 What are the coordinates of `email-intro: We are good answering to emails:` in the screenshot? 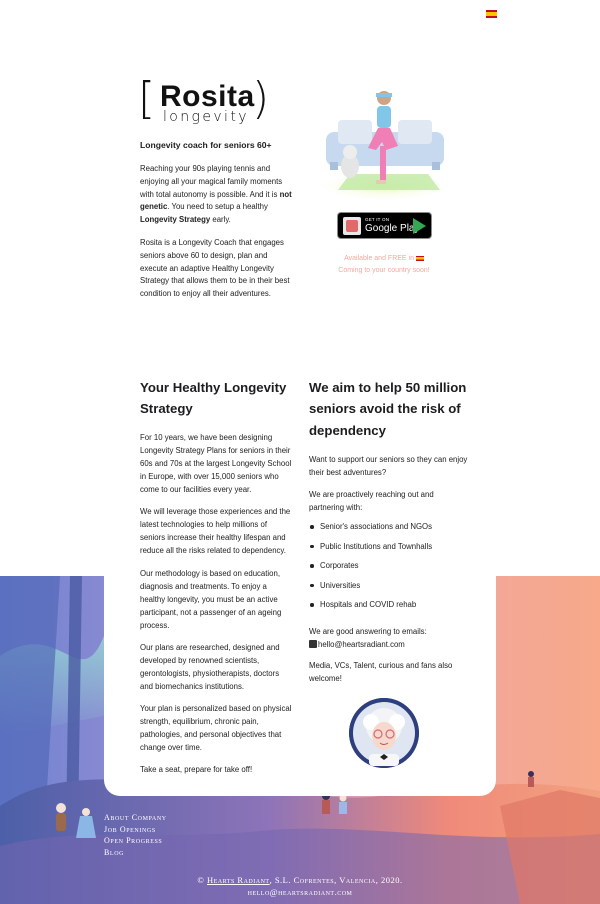 It's located at (368, 631).